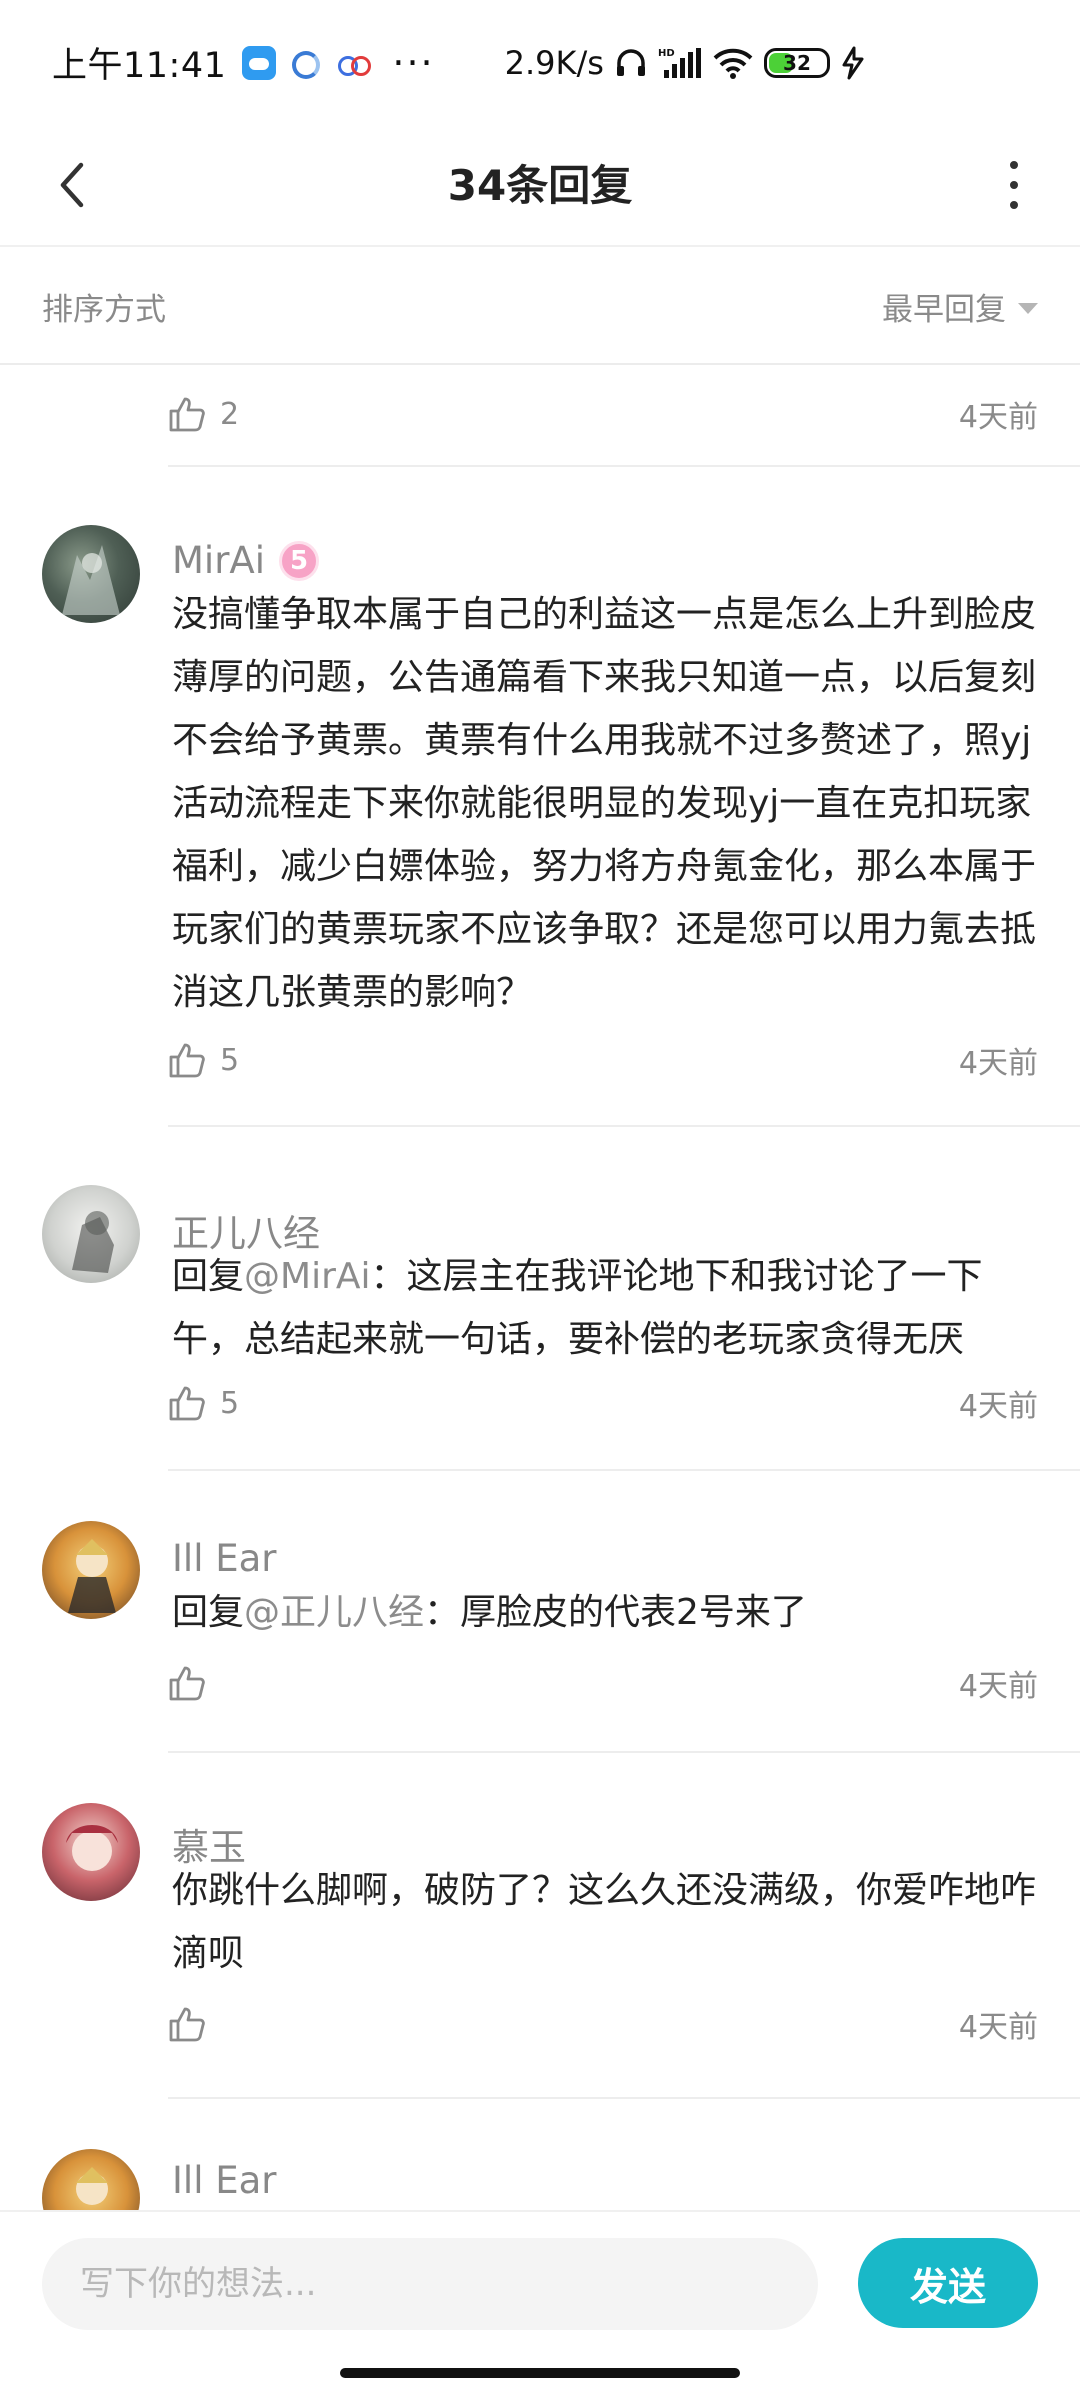 Image resolution: width=1080 pixels, height=2400 pixels. I want to click on reply-composer: 发送, so click(540, 2285).